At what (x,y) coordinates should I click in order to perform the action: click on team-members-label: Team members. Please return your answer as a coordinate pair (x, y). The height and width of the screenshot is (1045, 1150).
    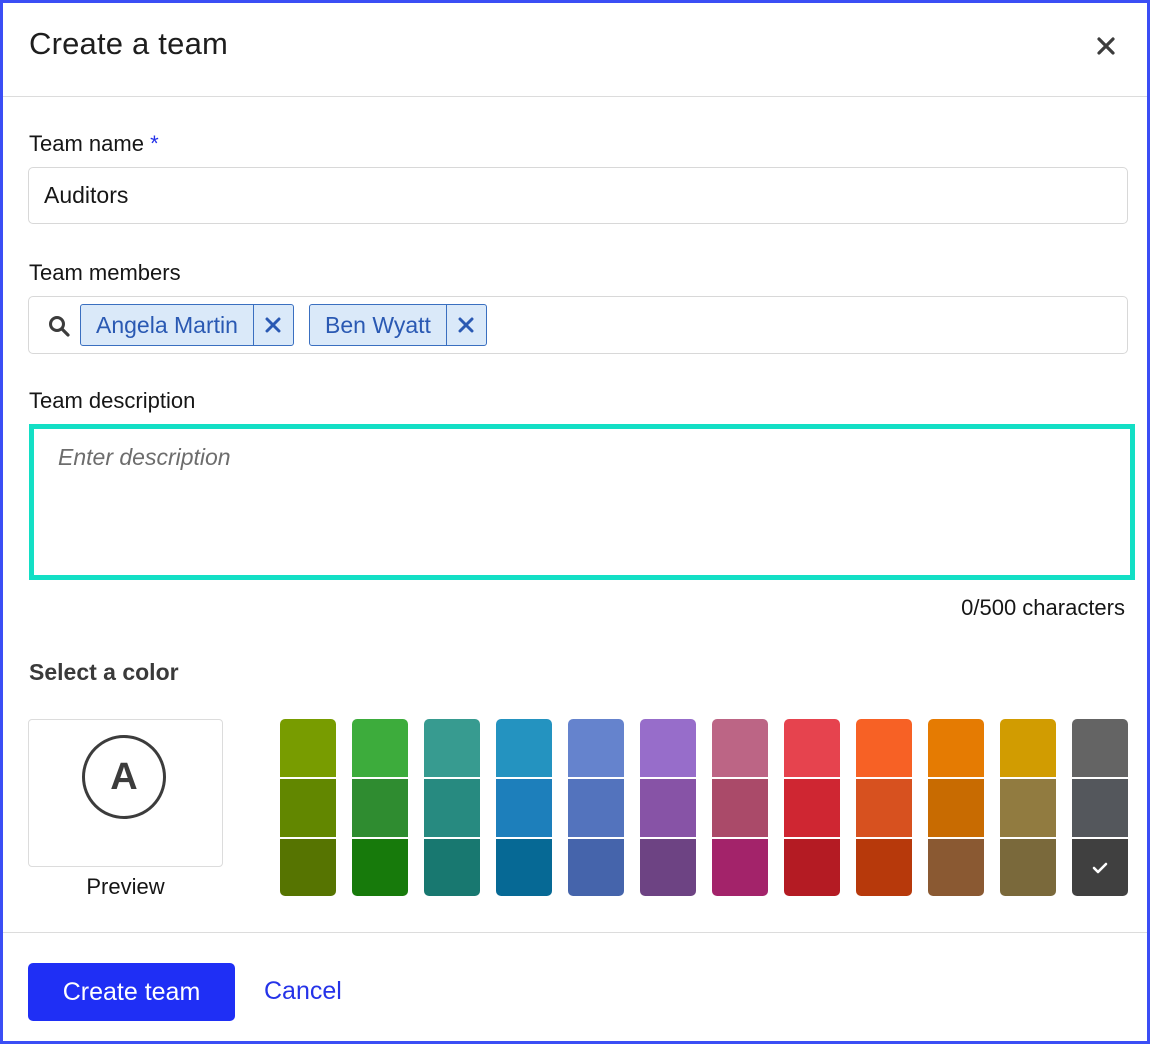
    Looking at the image, I should click on (105, 272).